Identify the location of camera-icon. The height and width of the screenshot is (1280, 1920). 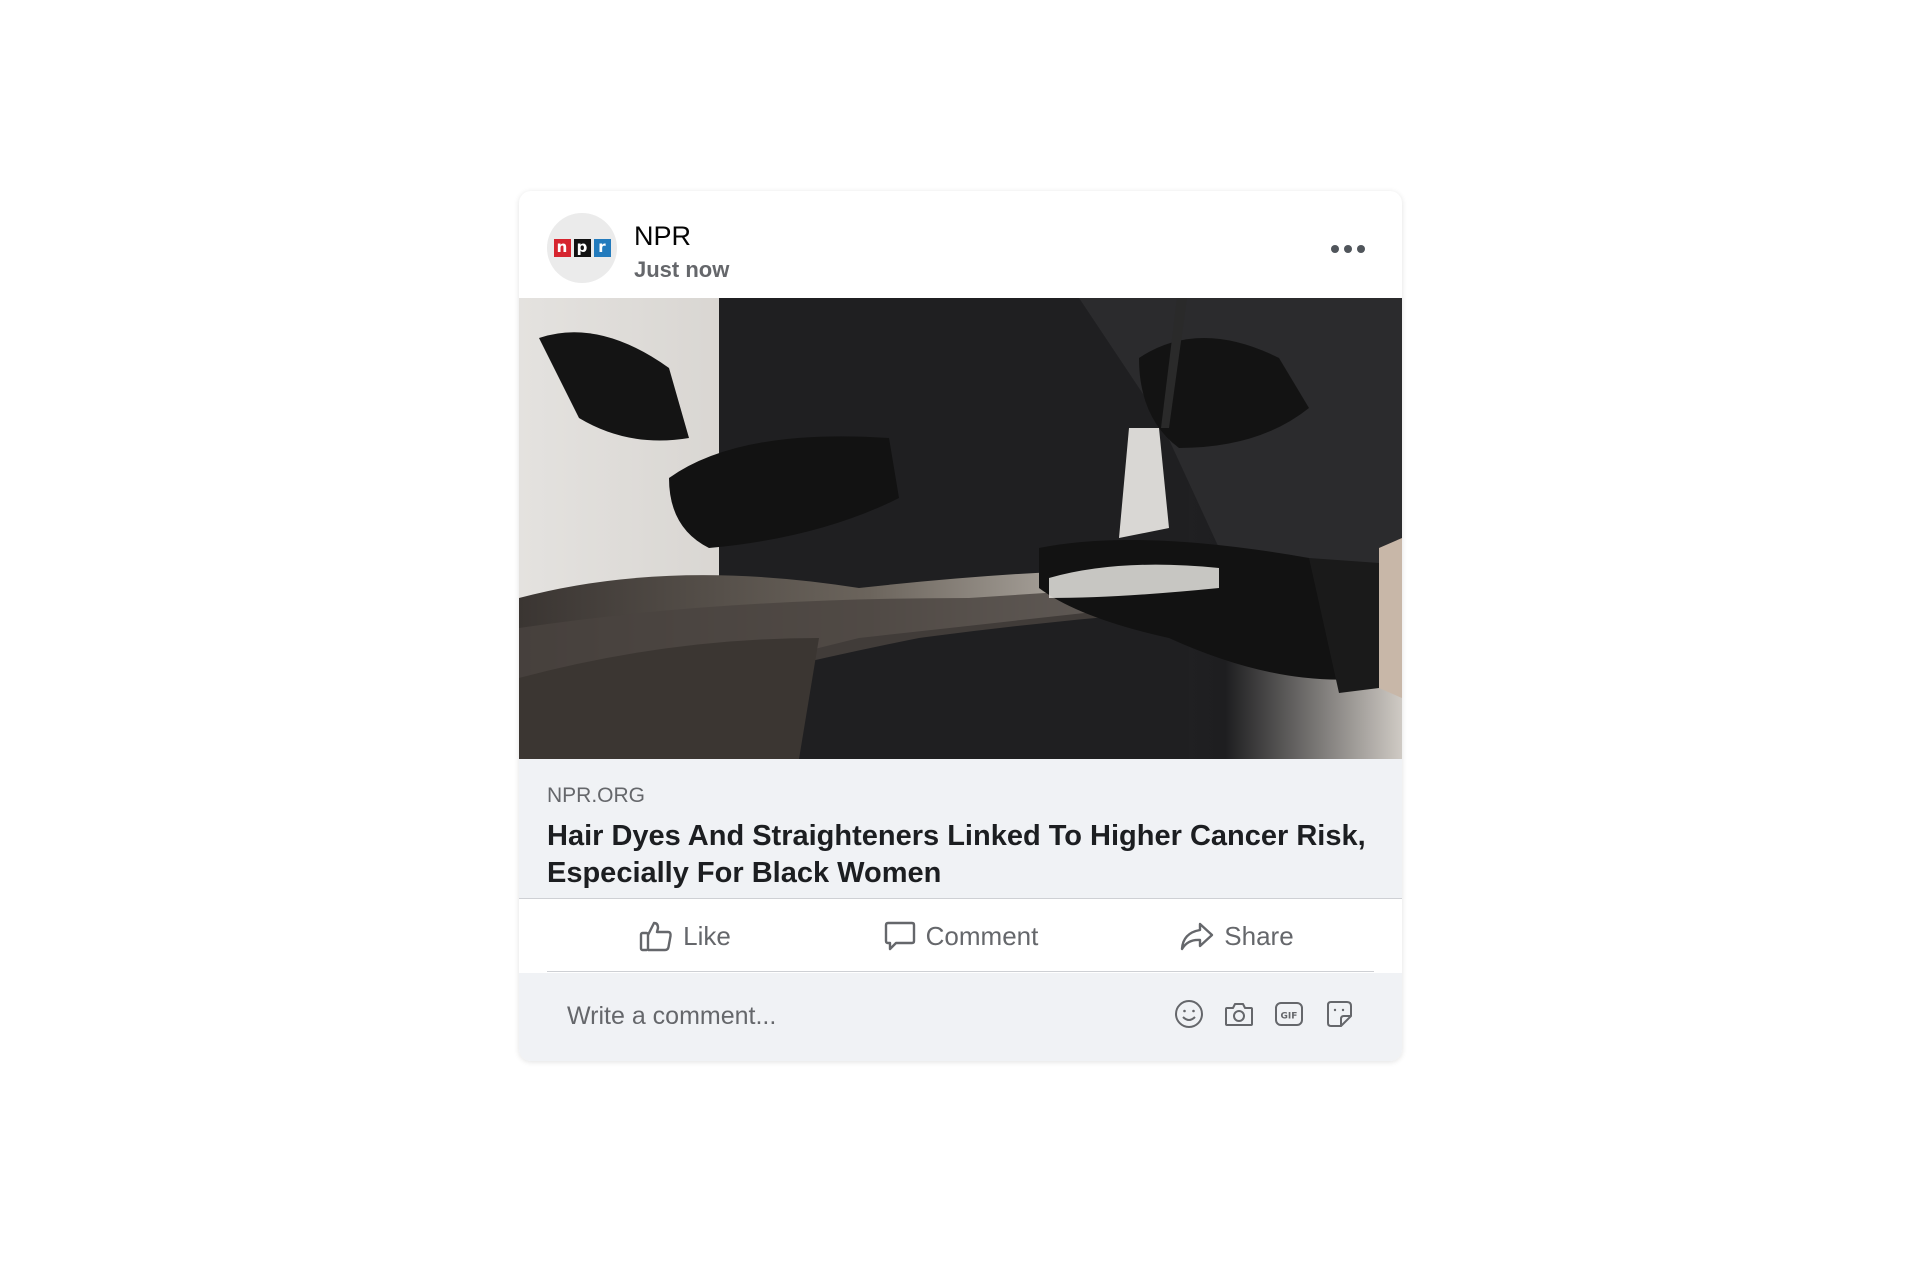
(1239, 1014).